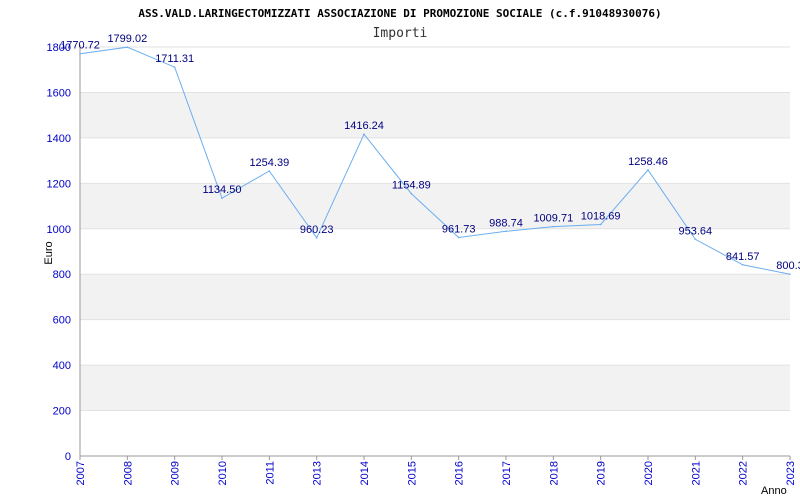 This screenshot has height=500, width=800. I want to click on x-axis-label: Anno, so click(774, 491).